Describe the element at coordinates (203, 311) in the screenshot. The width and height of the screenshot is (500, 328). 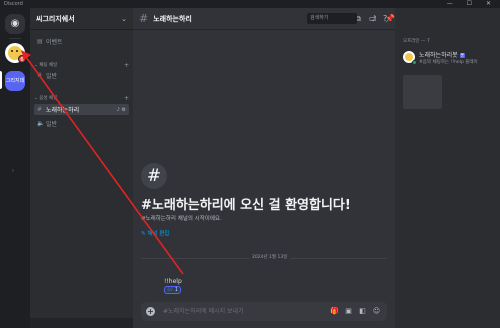
I see `composer-placeholder: #노래하는하리에 메시지 보내기` at that location.